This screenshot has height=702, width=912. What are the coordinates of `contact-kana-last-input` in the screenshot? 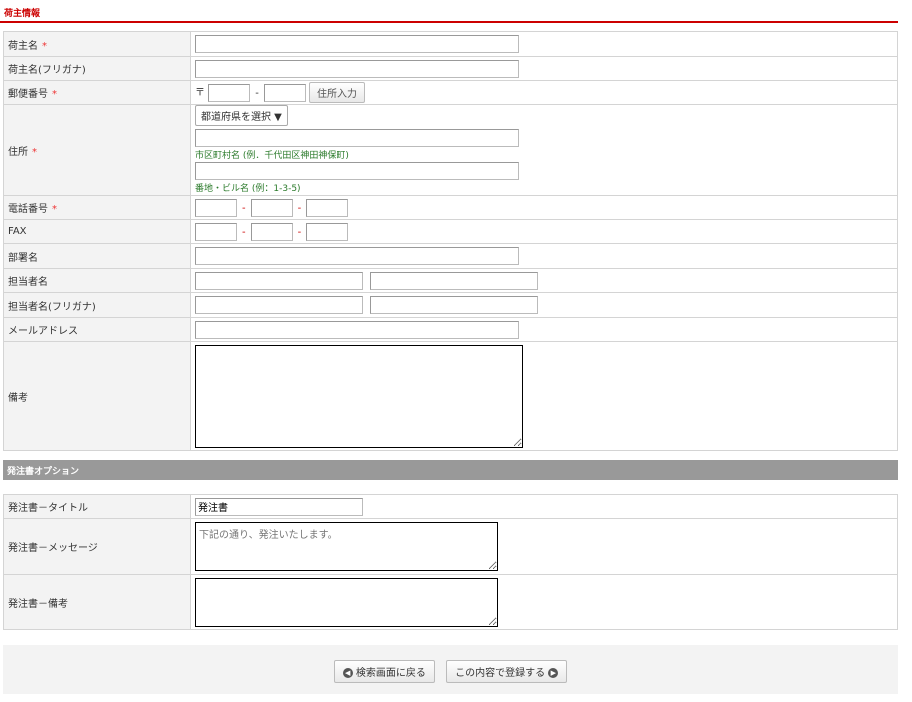 It's located at (279, 305).